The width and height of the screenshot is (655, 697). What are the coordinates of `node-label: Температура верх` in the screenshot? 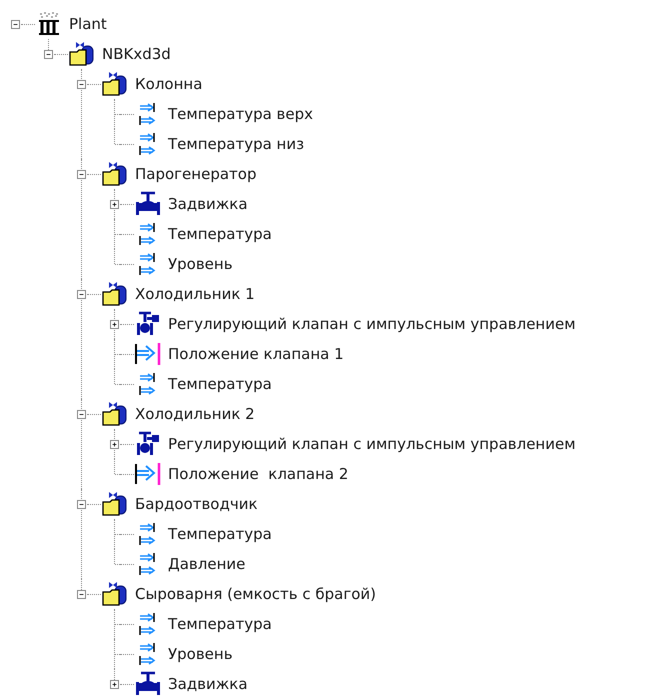 It's located at (241, 114).